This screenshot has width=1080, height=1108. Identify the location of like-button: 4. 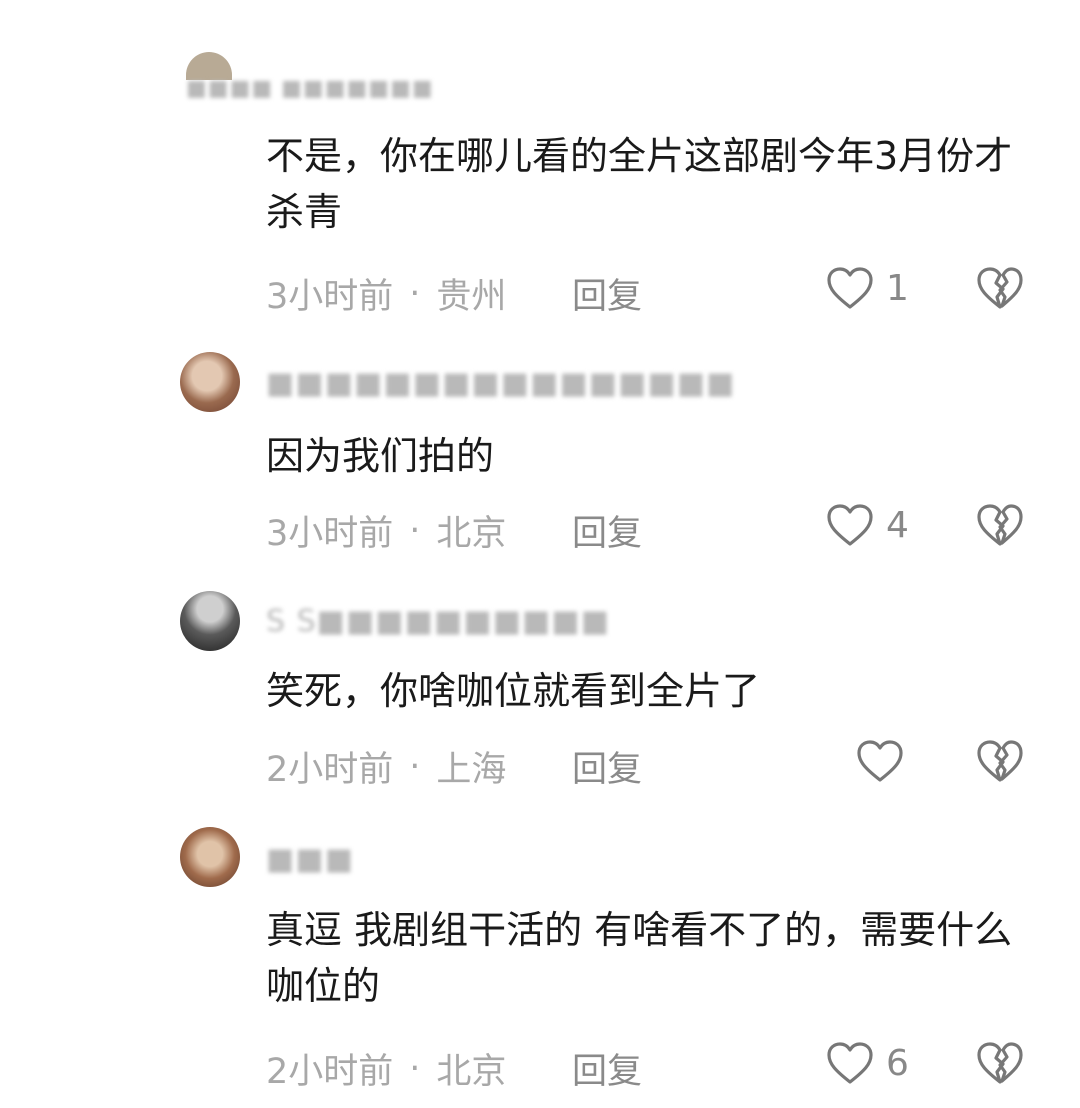
(867, 525).